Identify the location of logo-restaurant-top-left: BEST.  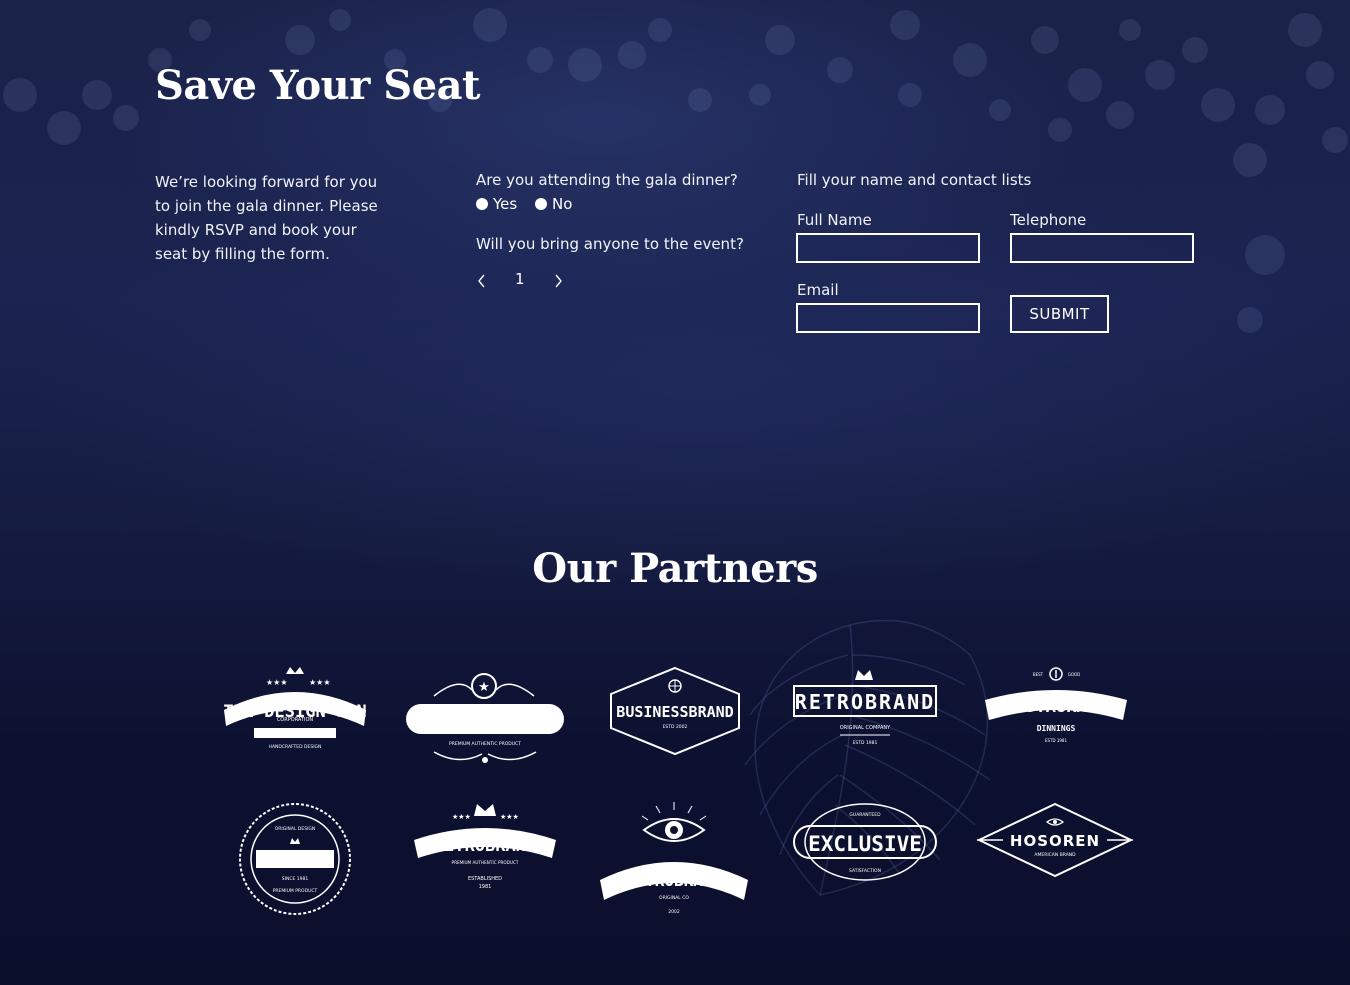
(1038, 674).